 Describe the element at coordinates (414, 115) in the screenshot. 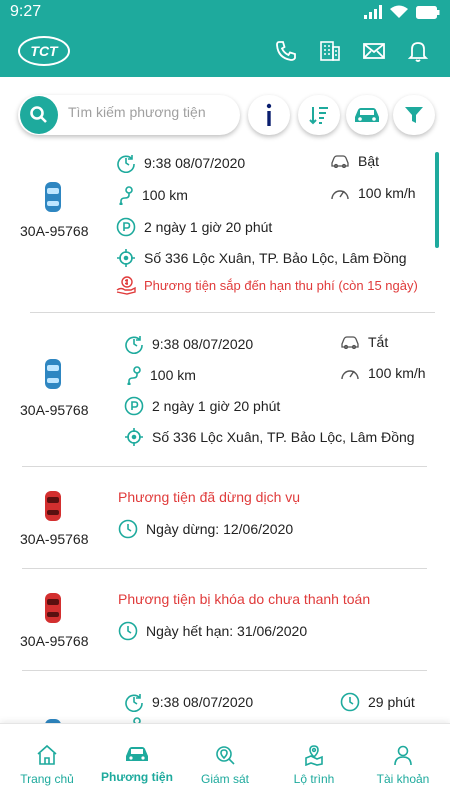

I see `filter-button` at that location.